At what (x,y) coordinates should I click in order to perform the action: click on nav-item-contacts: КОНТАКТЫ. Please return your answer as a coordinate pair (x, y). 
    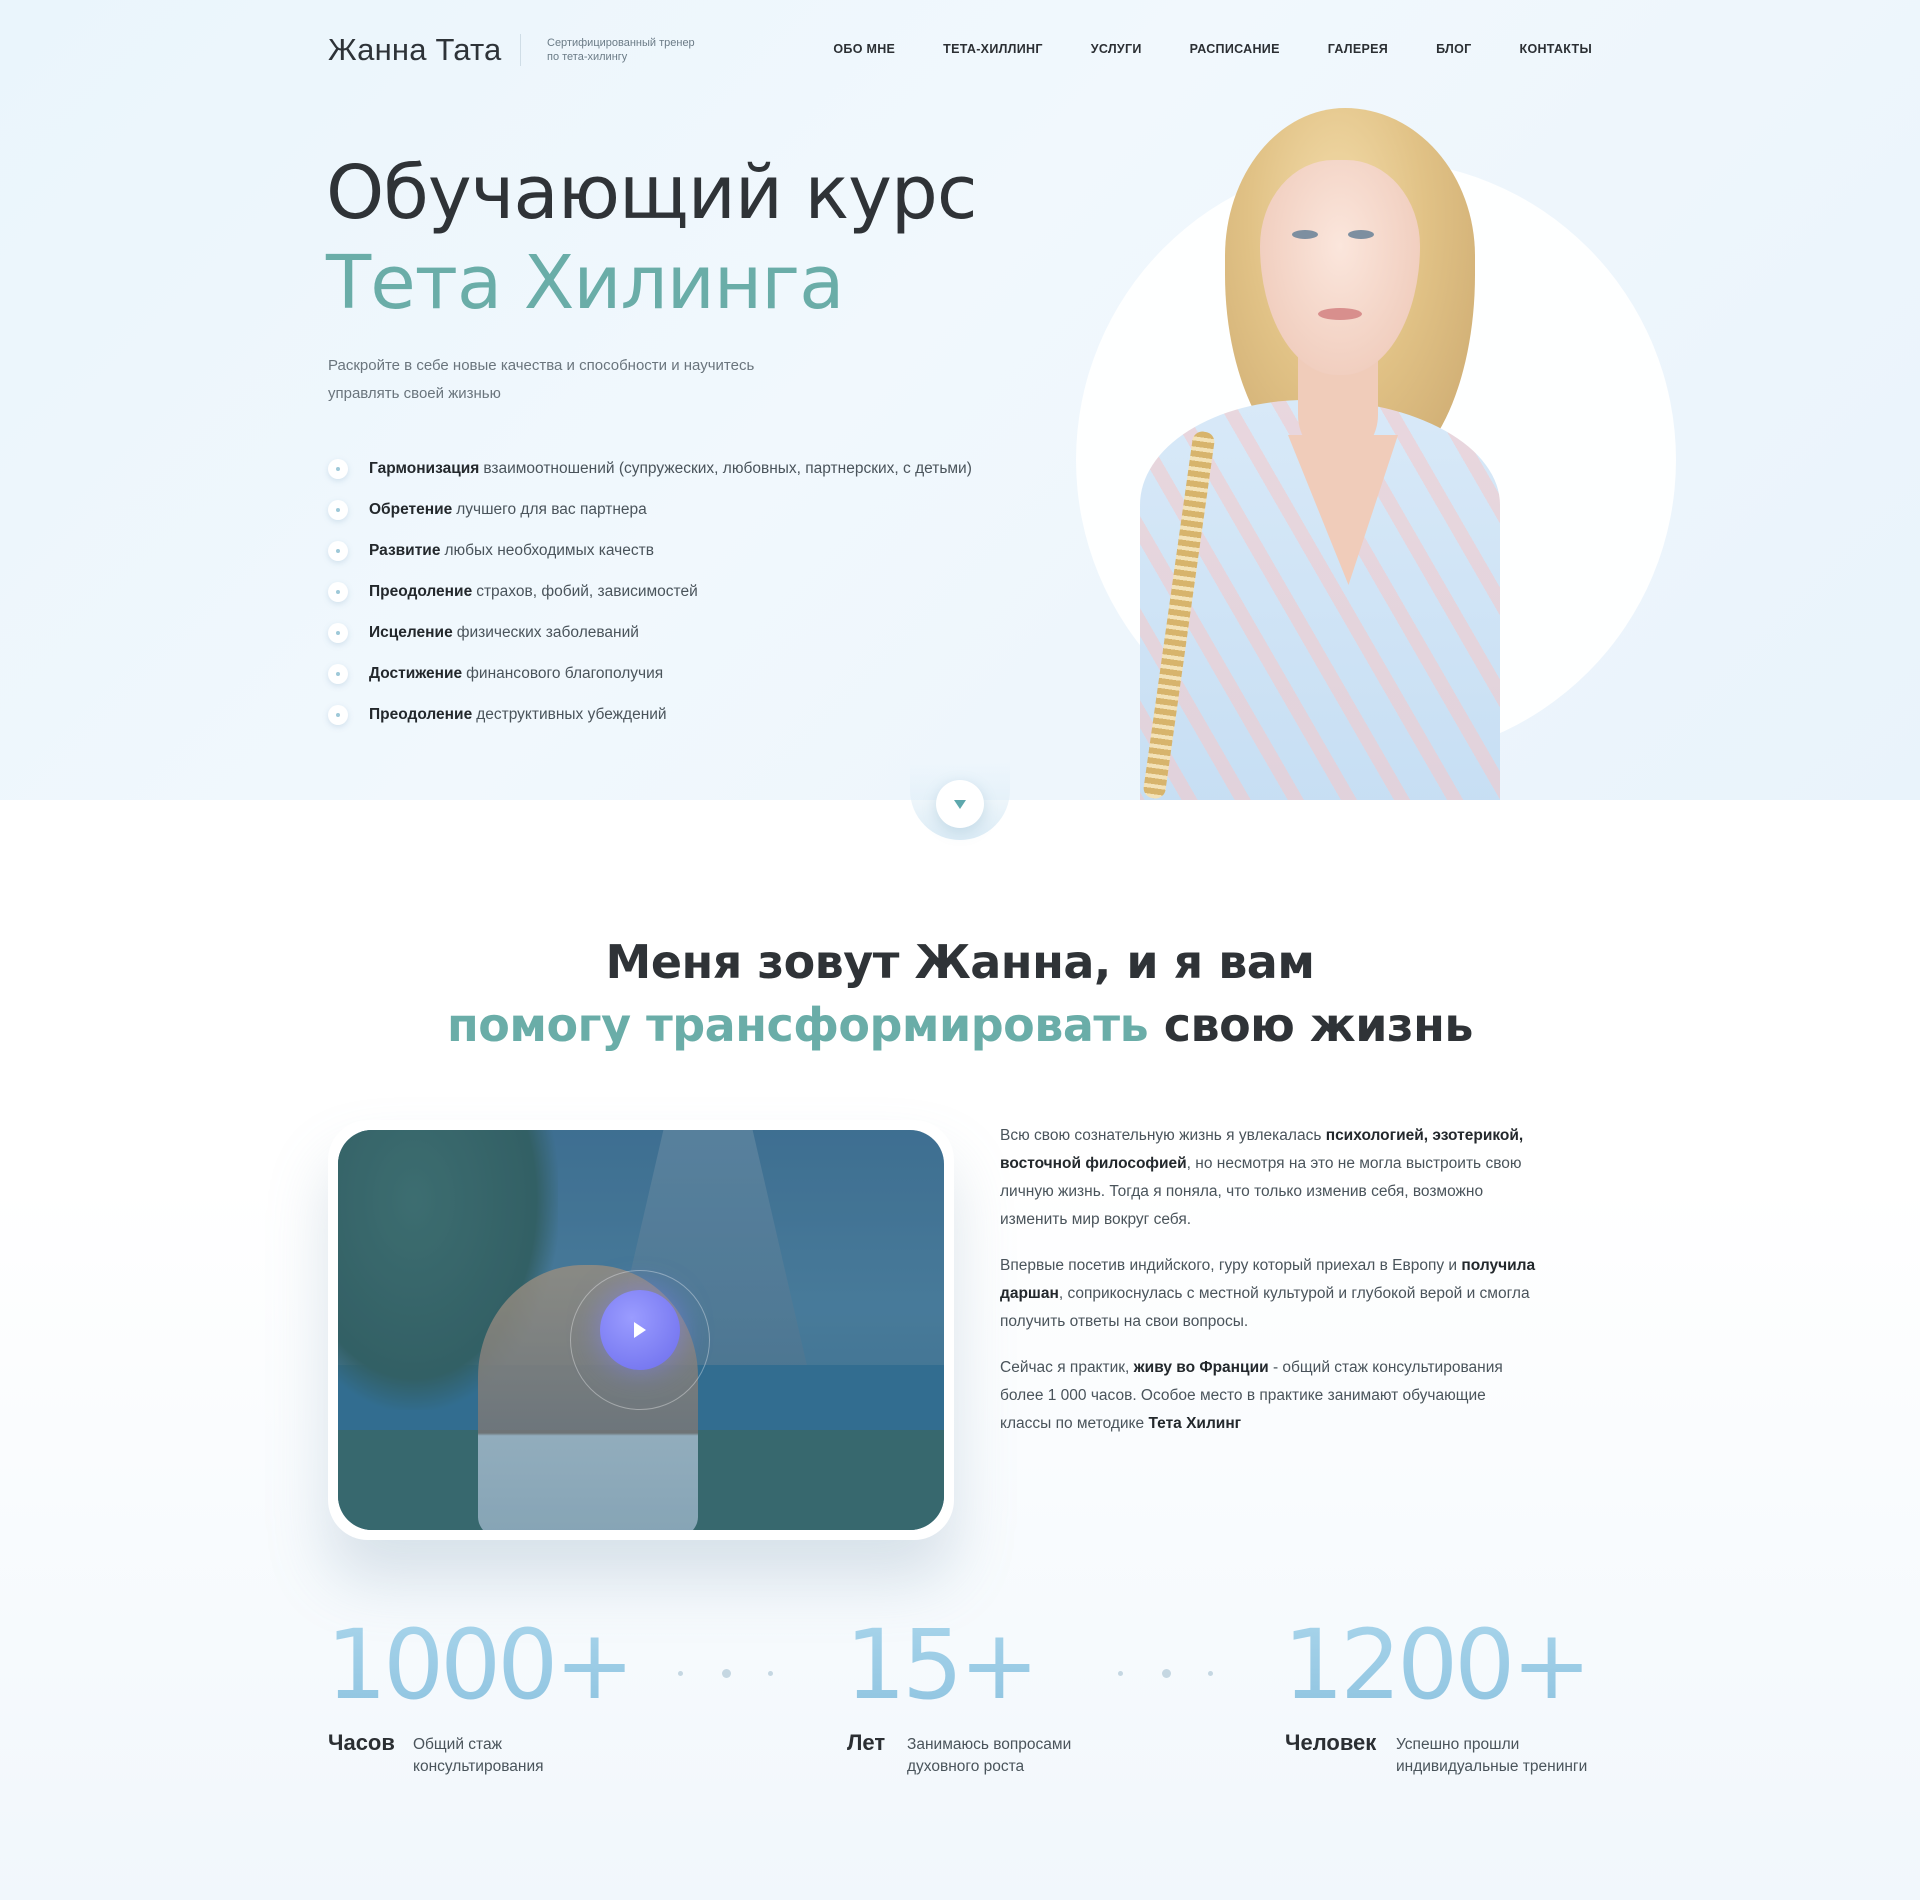
    Looking at the image, I should click on (1556, 49).